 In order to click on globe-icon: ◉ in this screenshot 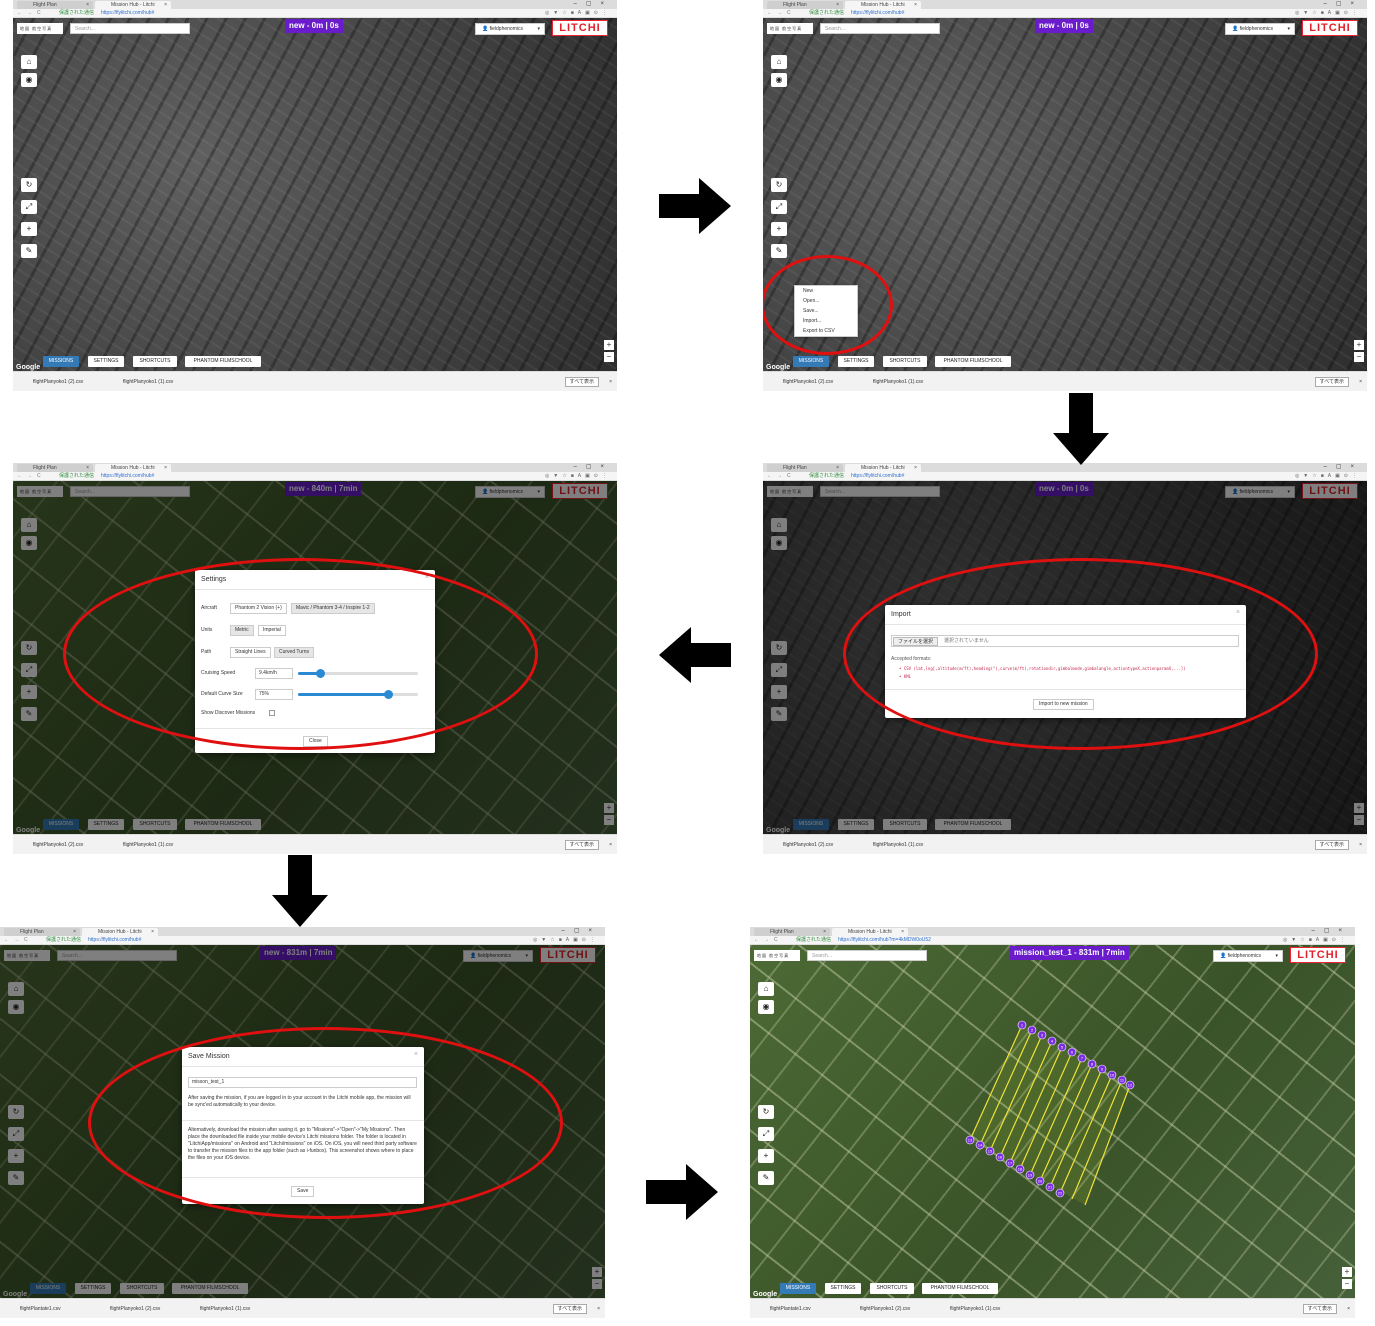, I will do `click(779, 80)`.